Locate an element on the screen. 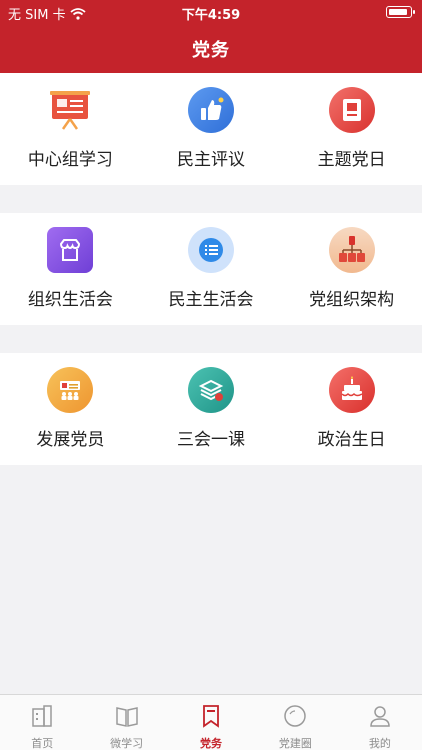 The width and height of the screenshot is (422, 750). feature-organization-life-meeting: 组织生活会 is located at coordinates (70, 269).